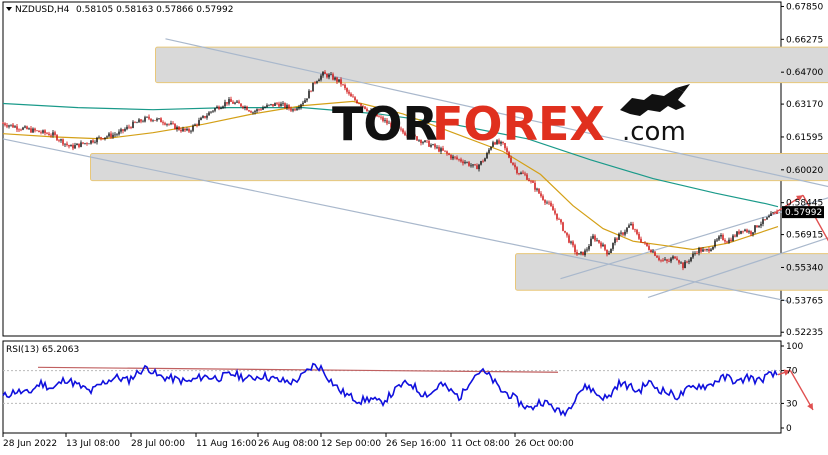  Describe the element at coordinates (804, 73) in the screenshot. I see `price-tick-label: 0.64700` at that location.